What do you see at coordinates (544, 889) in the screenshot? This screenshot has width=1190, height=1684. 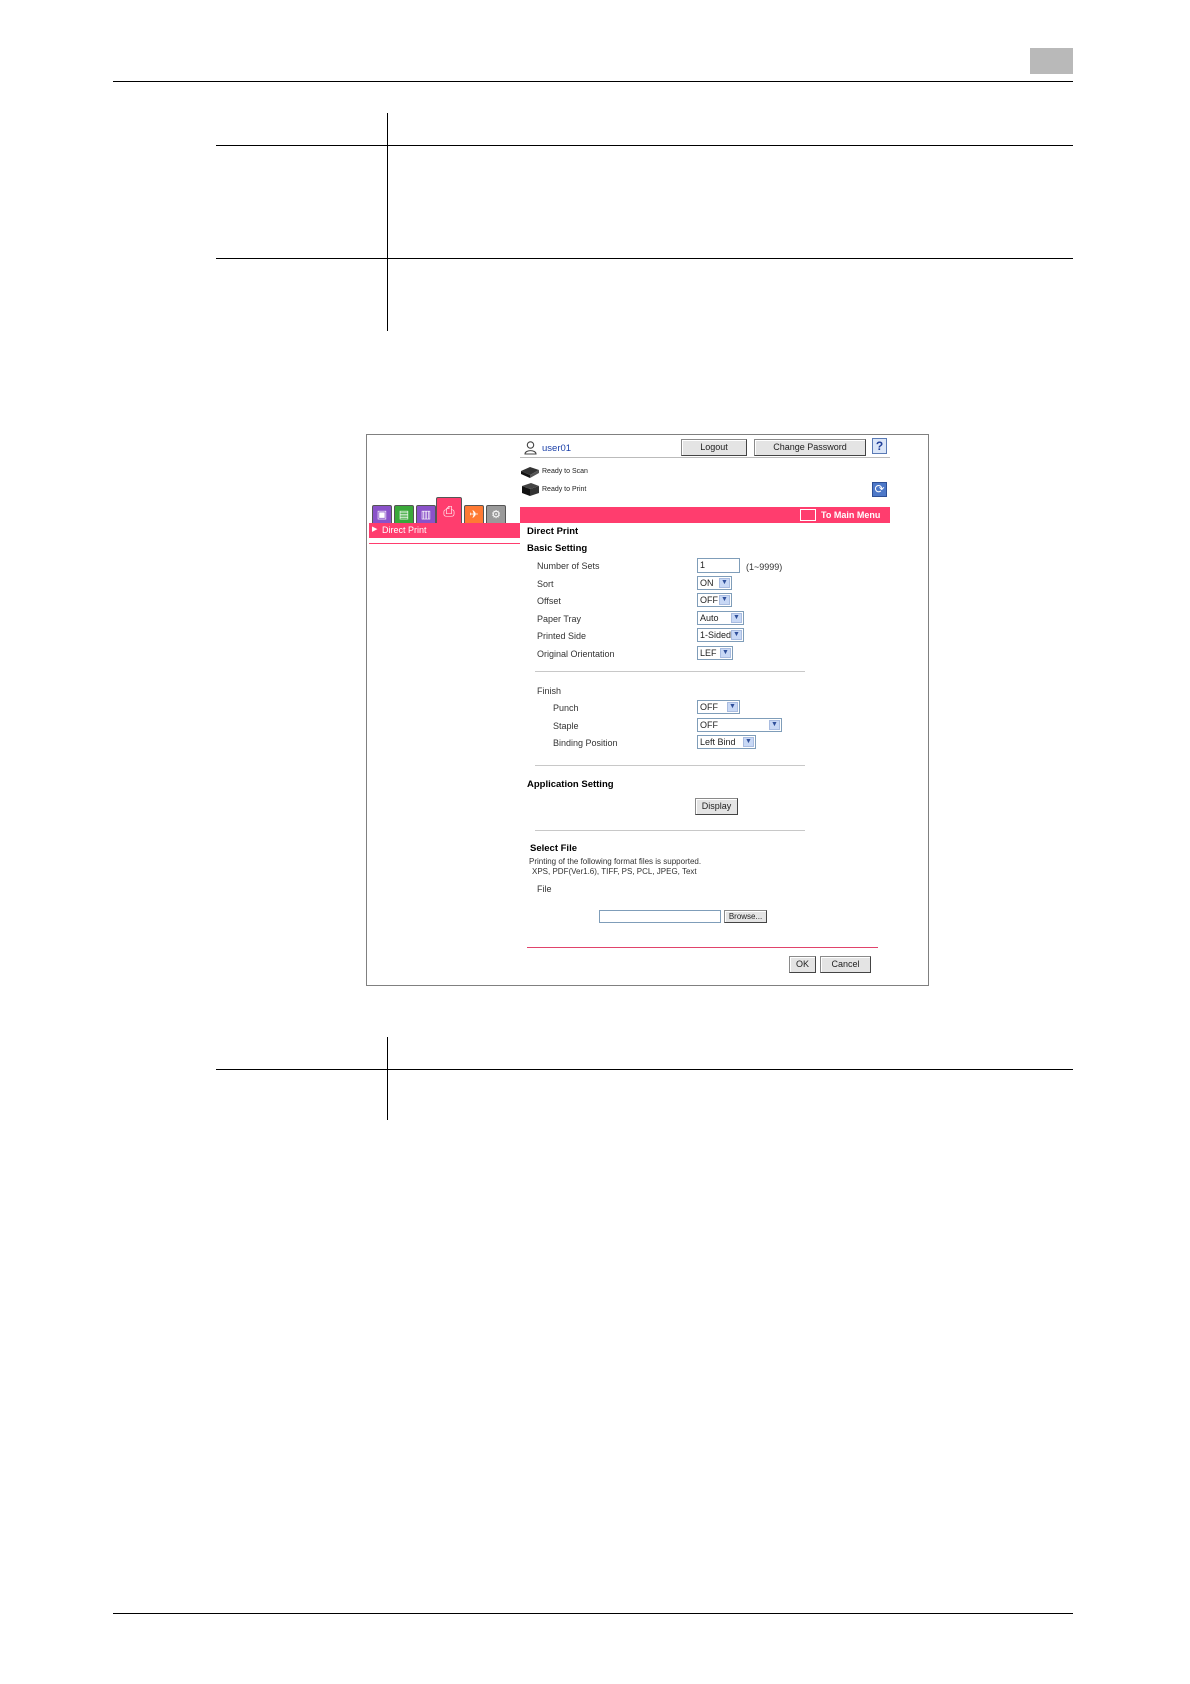 I see `file-label: File` at bounding box center [544, 889].